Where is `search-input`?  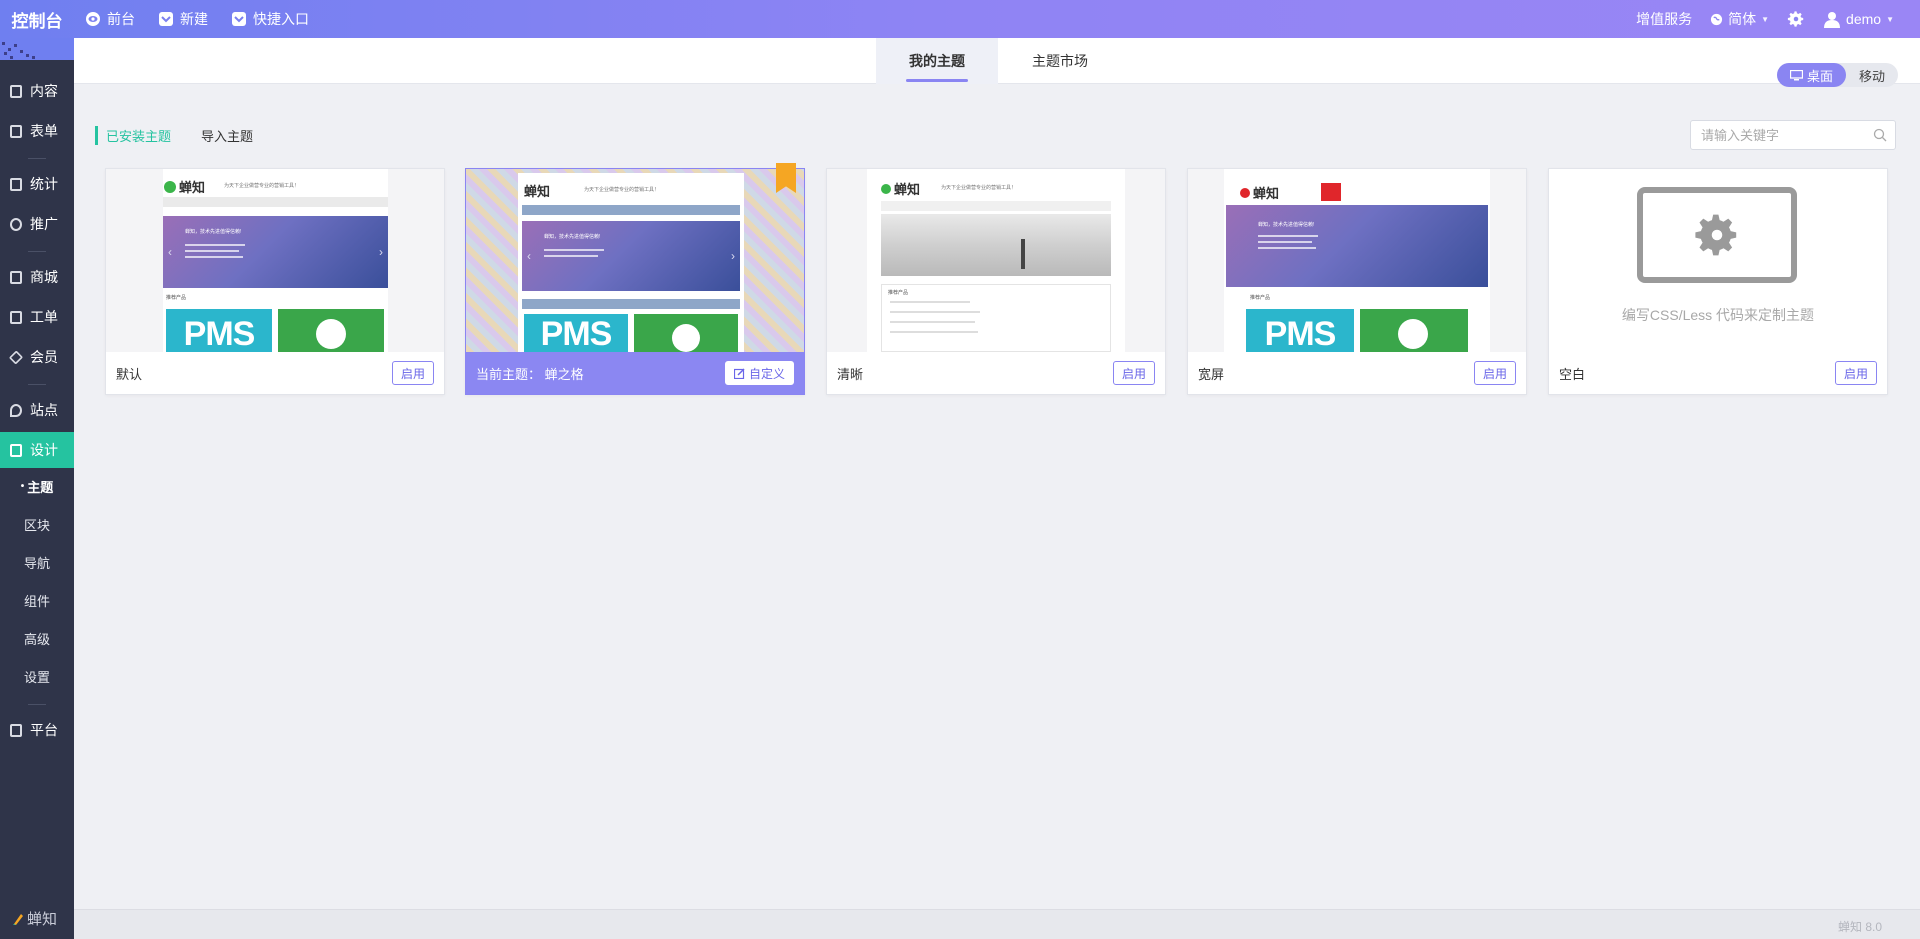
search-input is located at coordinates (1776, 135).